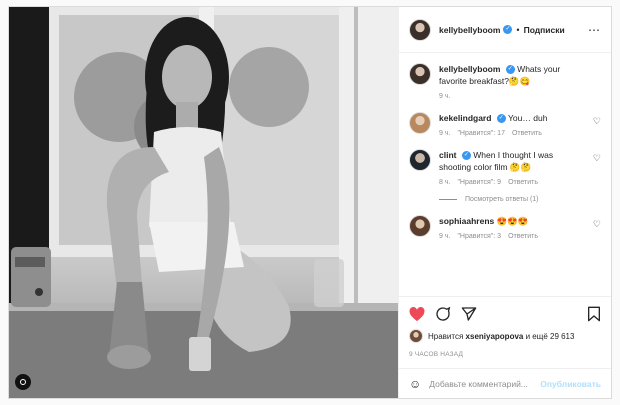 The height and width of the screenshot is (405, 620). Describe the element at coordinates (505, 314) in the screenshot. I see `action-icons` at that location.